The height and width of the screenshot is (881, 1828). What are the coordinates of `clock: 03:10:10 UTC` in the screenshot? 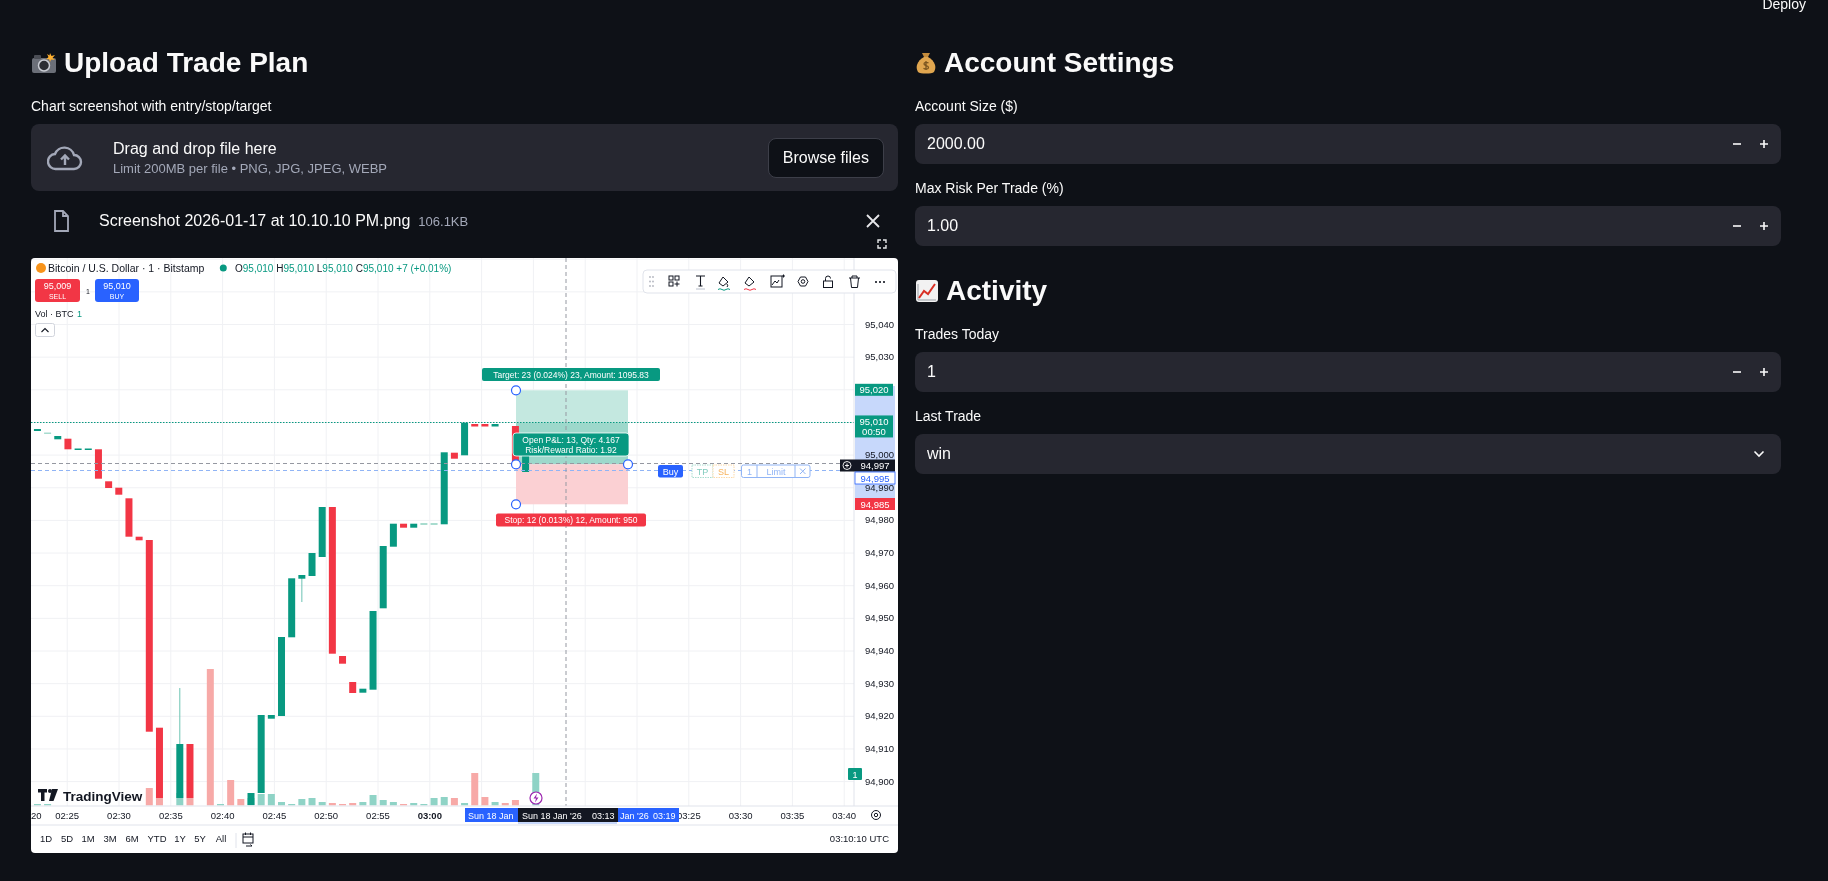 It's located at (859, 838).